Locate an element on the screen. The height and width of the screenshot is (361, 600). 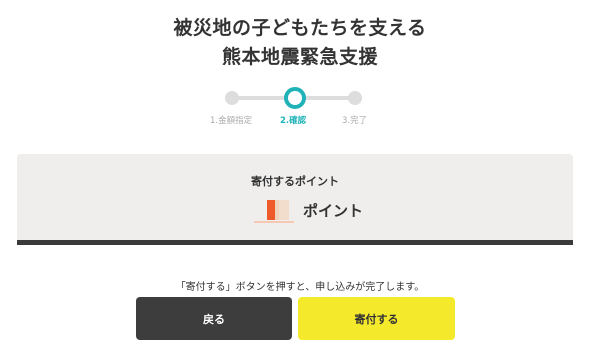
donate-button: 寄付する is located at coordinates (376, 318).